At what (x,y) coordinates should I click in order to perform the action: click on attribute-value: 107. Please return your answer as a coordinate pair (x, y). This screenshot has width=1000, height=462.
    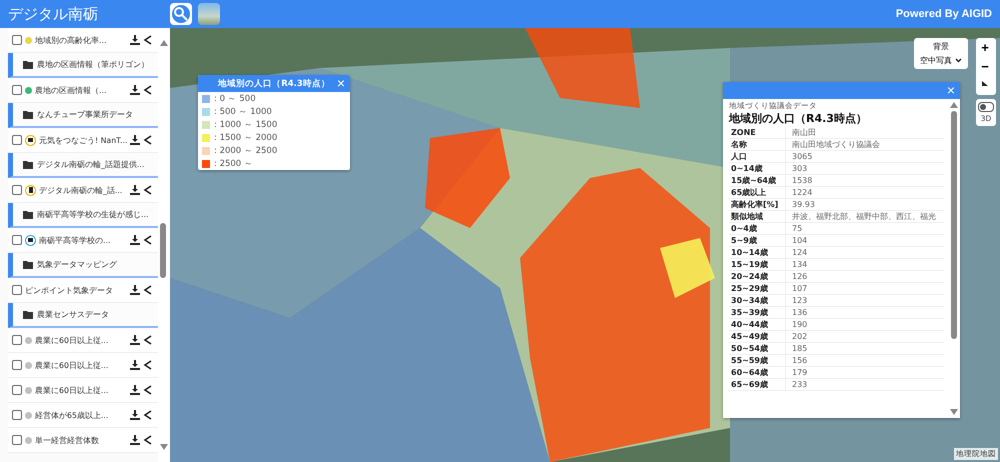
    Looking at the image, I should click on (865, 288).